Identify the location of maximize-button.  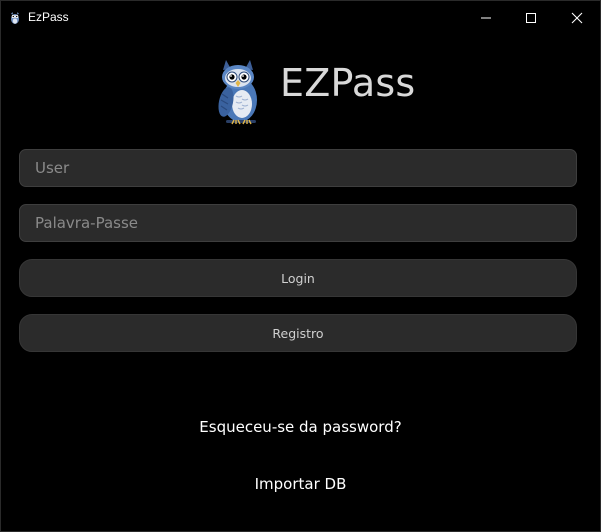
(531, 17).